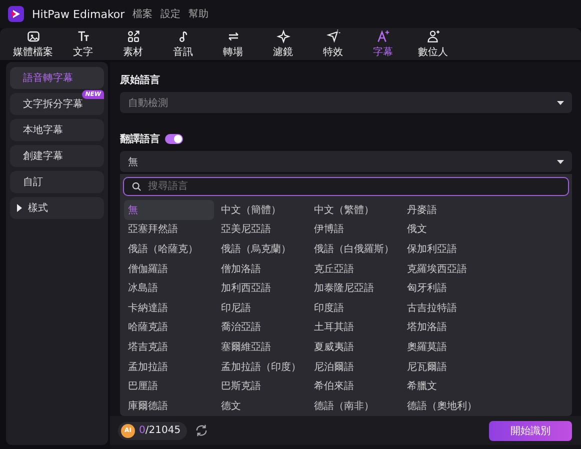 The image size is (581, 449). What do you see at coordinates (262, 386) in the screenshot?
I see `language-option: 巴斯克語` at bounding box center [262, 386].